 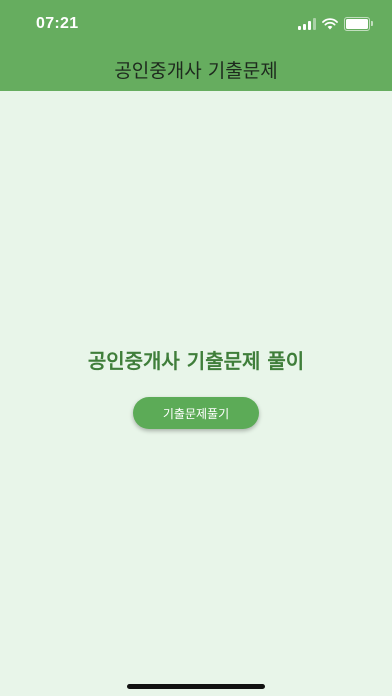 I want to click on wifi-icon, so click(x=330, y=24).